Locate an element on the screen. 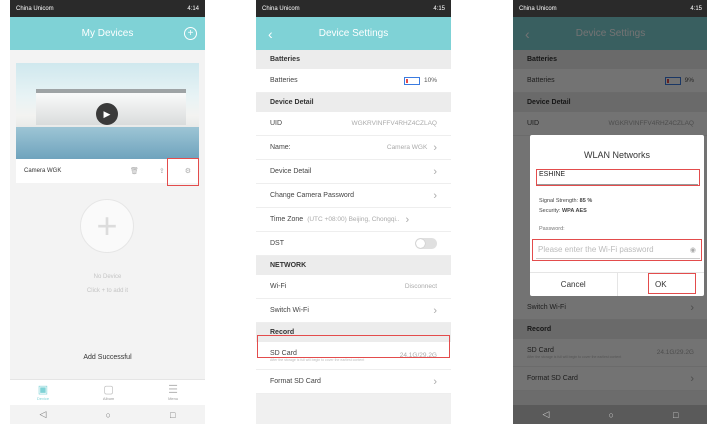 Image resolution: width=707 pixels, height=424 pixels. device-icon: ▣ is located at coordinates (43, 390).